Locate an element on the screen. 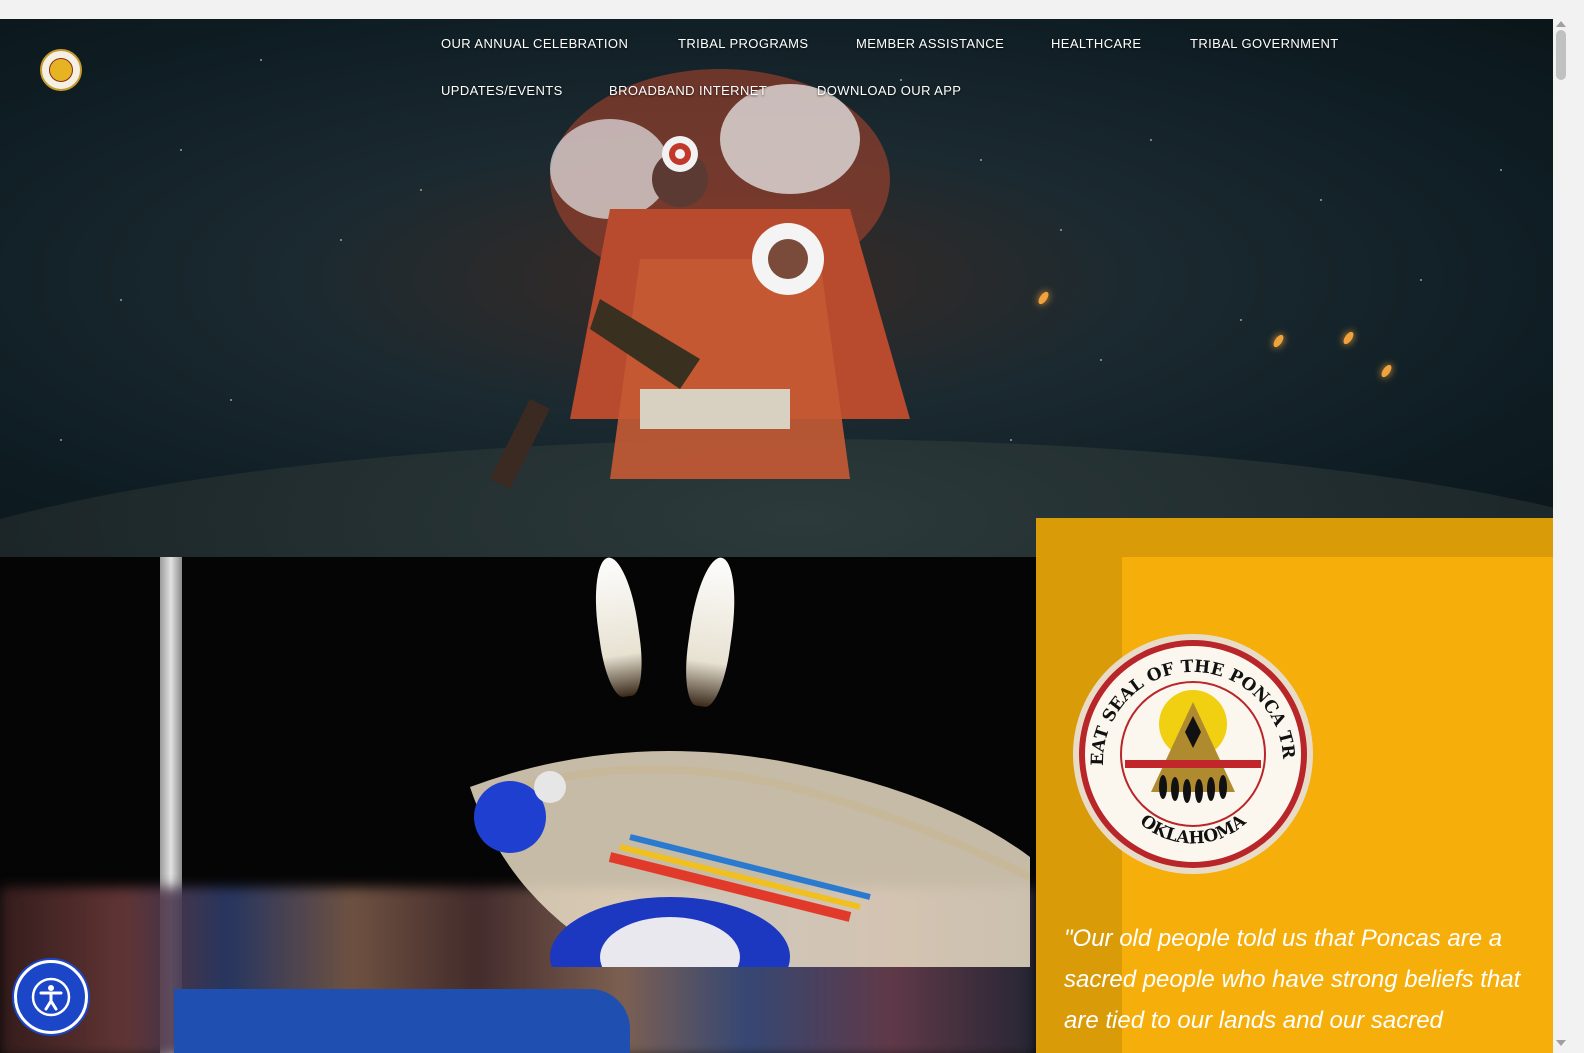  nav-item-updates-events: UPDATES/EVENTS is located at coordinates (502, 90).